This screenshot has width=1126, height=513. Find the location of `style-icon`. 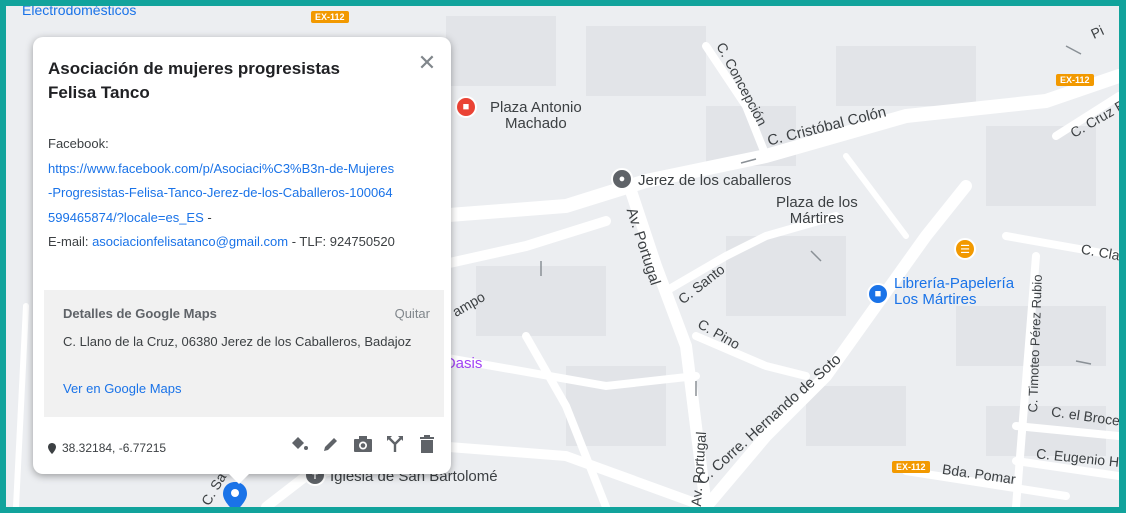

style-icon is located at coordinates (299, 444).